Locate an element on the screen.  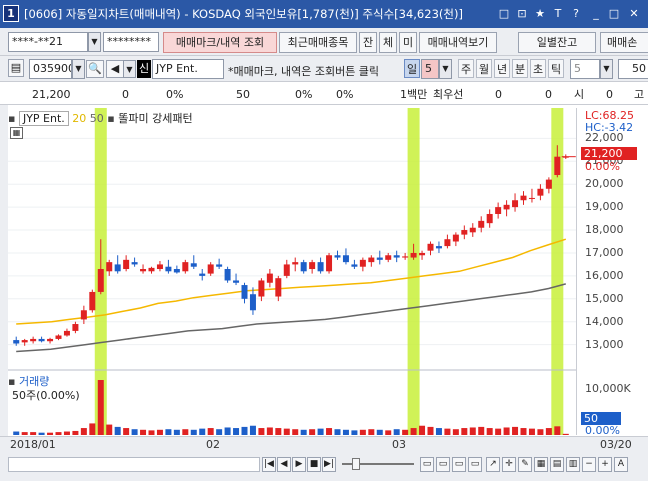
bar-chart-icon: ▥ is located at coordinates (573, 464).